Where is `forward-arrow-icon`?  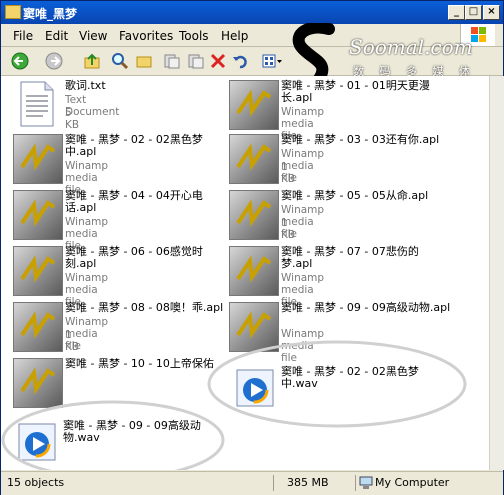 forward-arrow-icon is located at coordinates (54, 61).